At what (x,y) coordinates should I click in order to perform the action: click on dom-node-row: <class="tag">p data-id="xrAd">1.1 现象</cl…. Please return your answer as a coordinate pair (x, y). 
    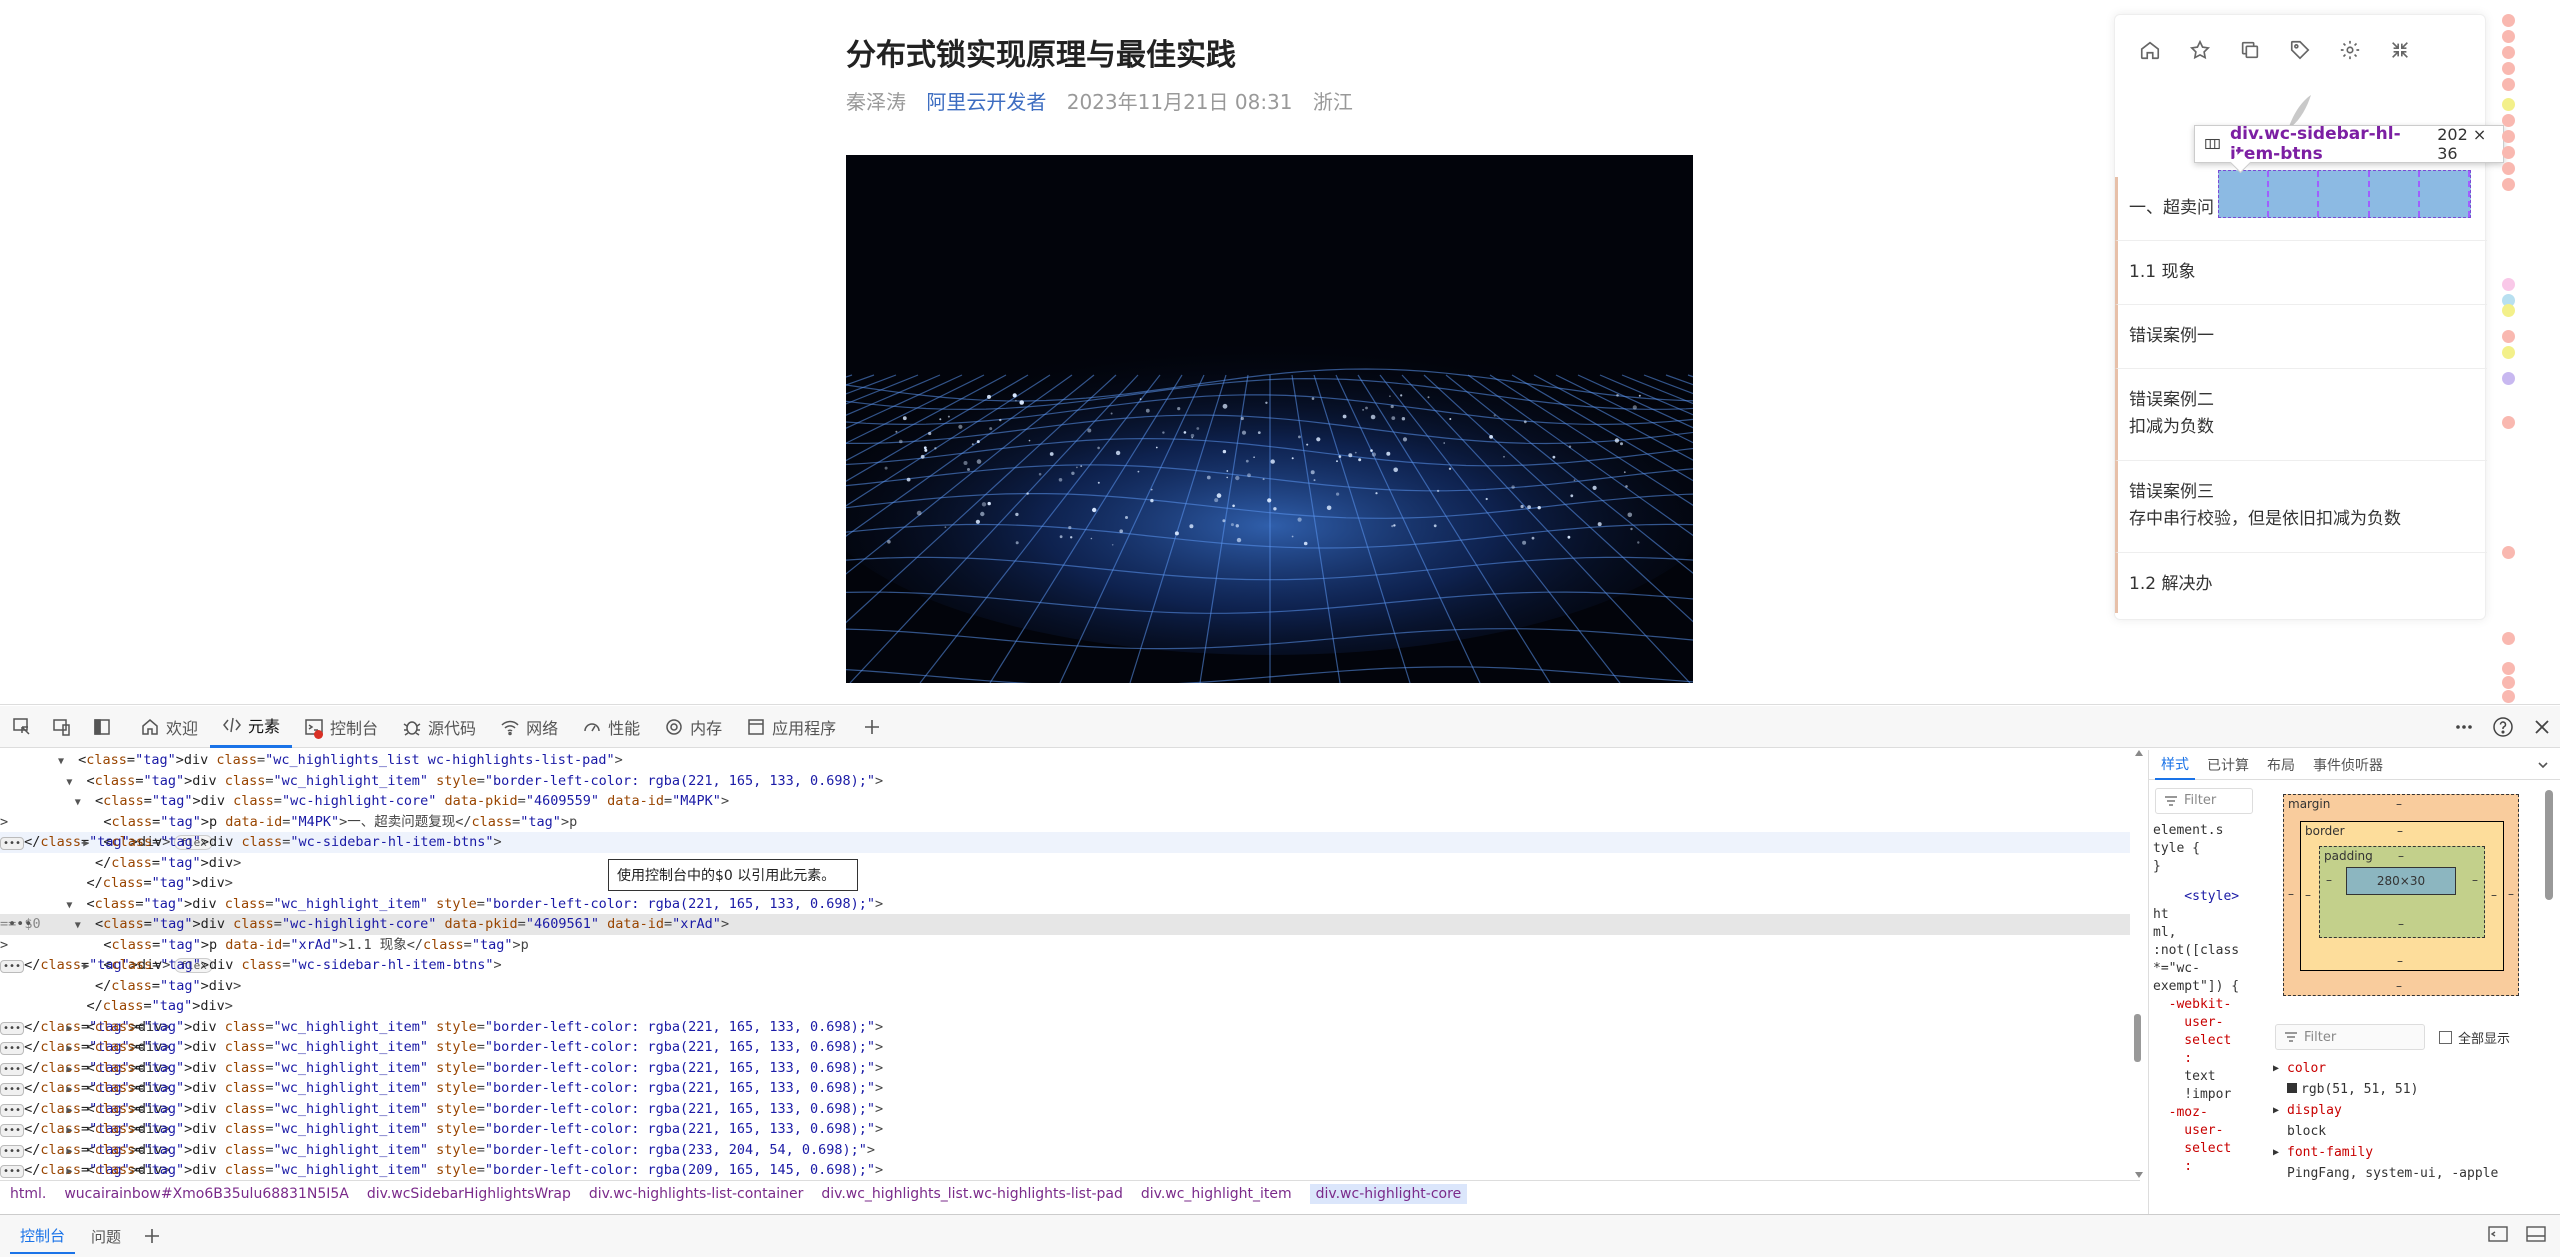
    Looking at the image, I should click on (1065, 945).